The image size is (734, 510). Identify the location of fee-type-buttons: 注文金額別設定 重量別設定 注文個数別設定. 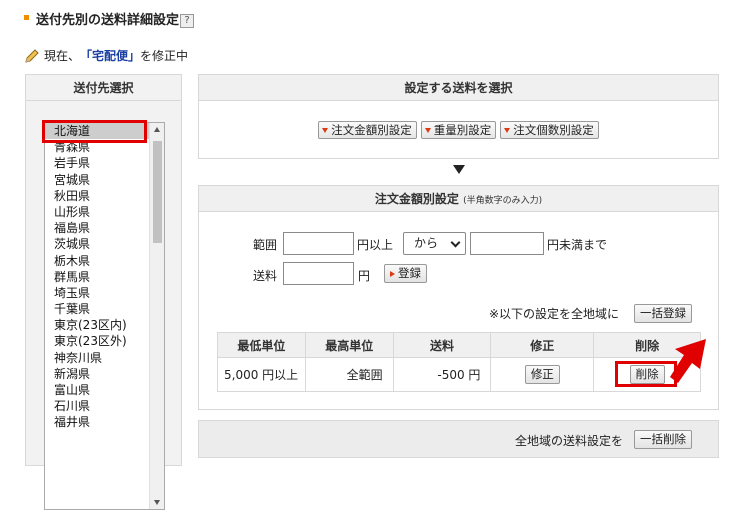
(458, 130).